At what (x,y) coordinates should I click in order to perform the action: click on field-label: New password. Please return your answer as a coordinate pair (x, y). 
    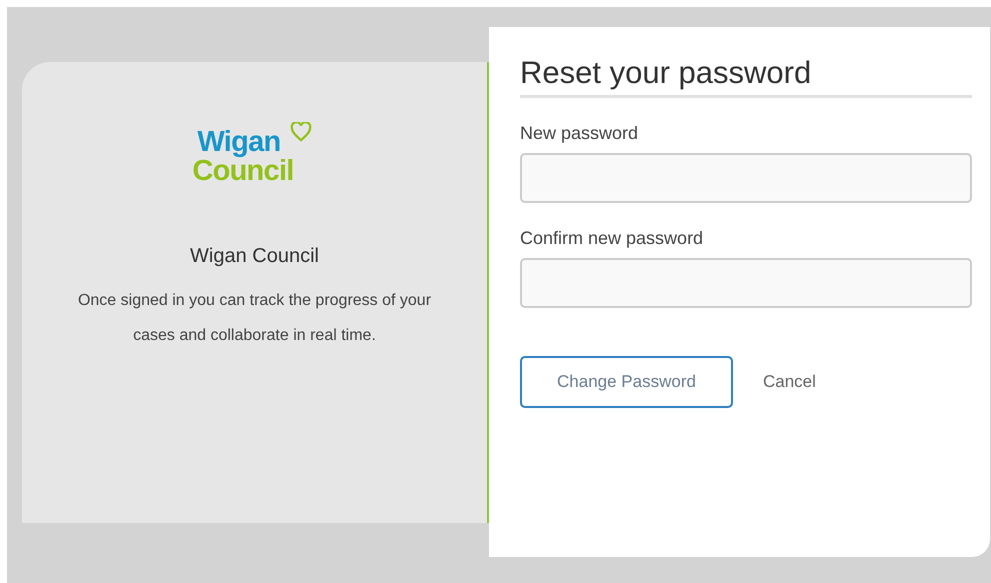
    Looking at the image, I should click on (580, 133).